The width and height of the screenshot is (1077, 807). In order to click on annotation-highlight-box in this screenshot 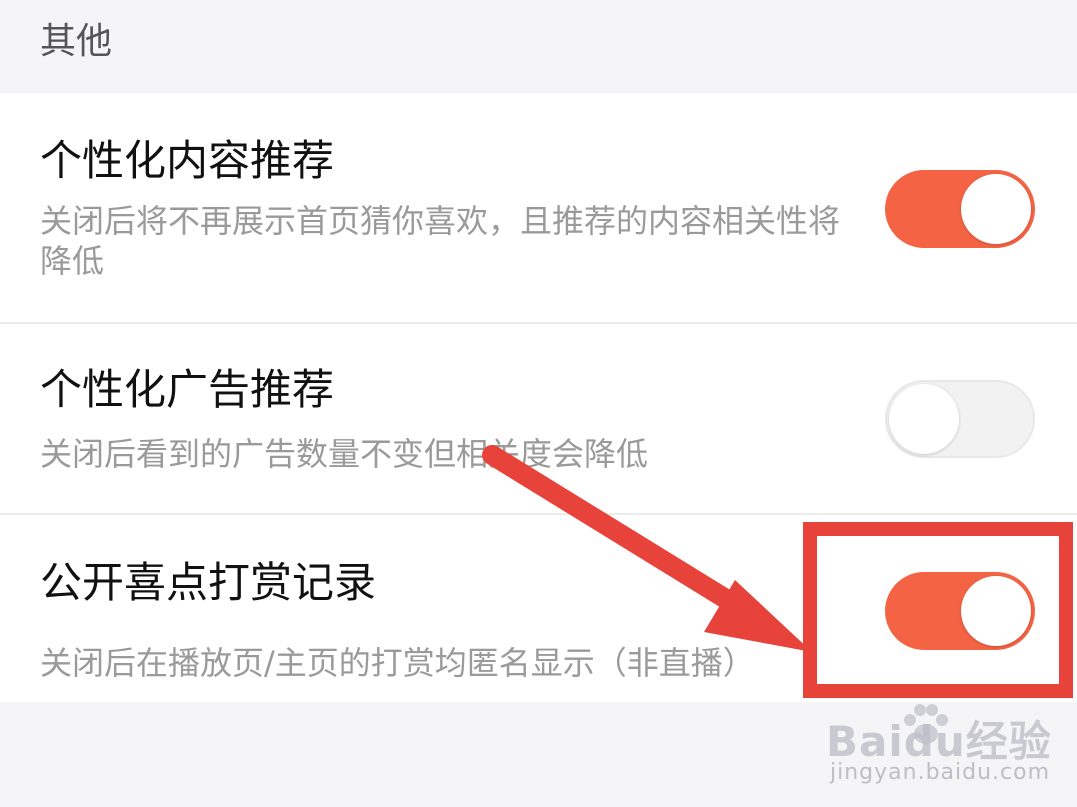, I will do `click(938, 610)`.